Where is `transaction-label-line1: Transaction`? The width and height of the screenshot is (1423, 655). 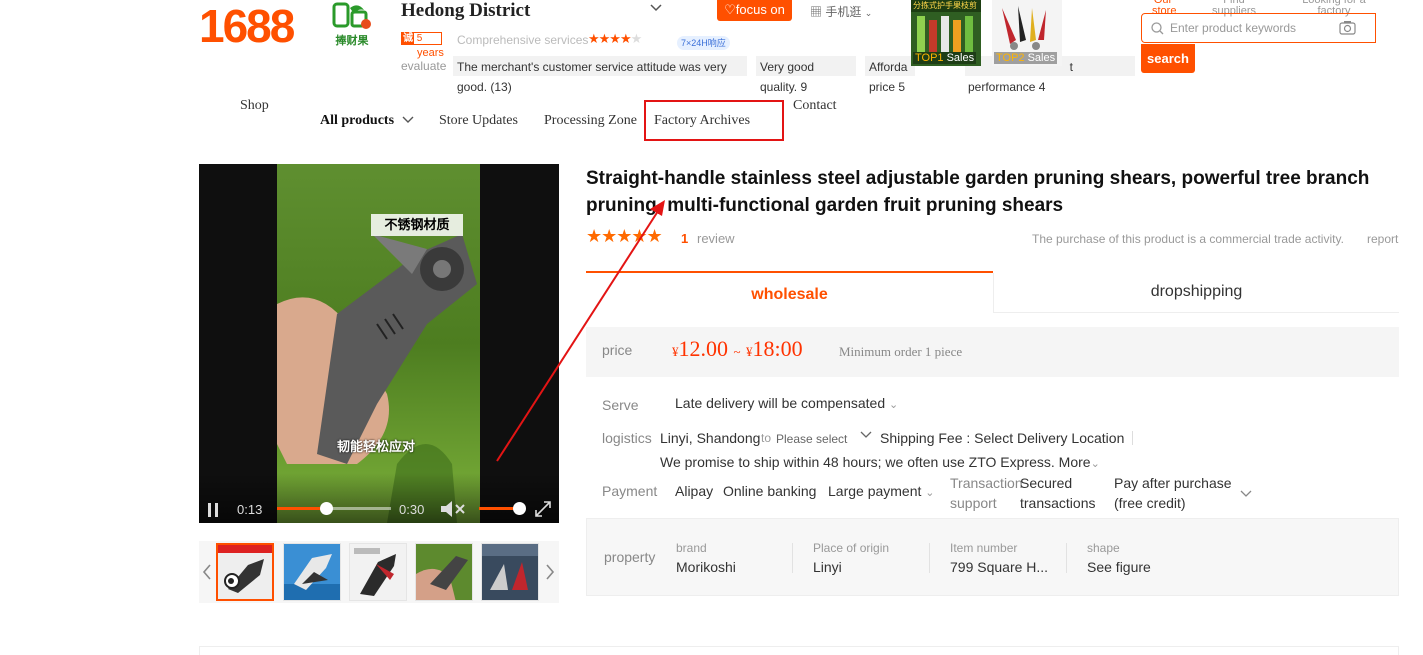 transaction-label-line1: Transaction is located at coordinates (986, 483).